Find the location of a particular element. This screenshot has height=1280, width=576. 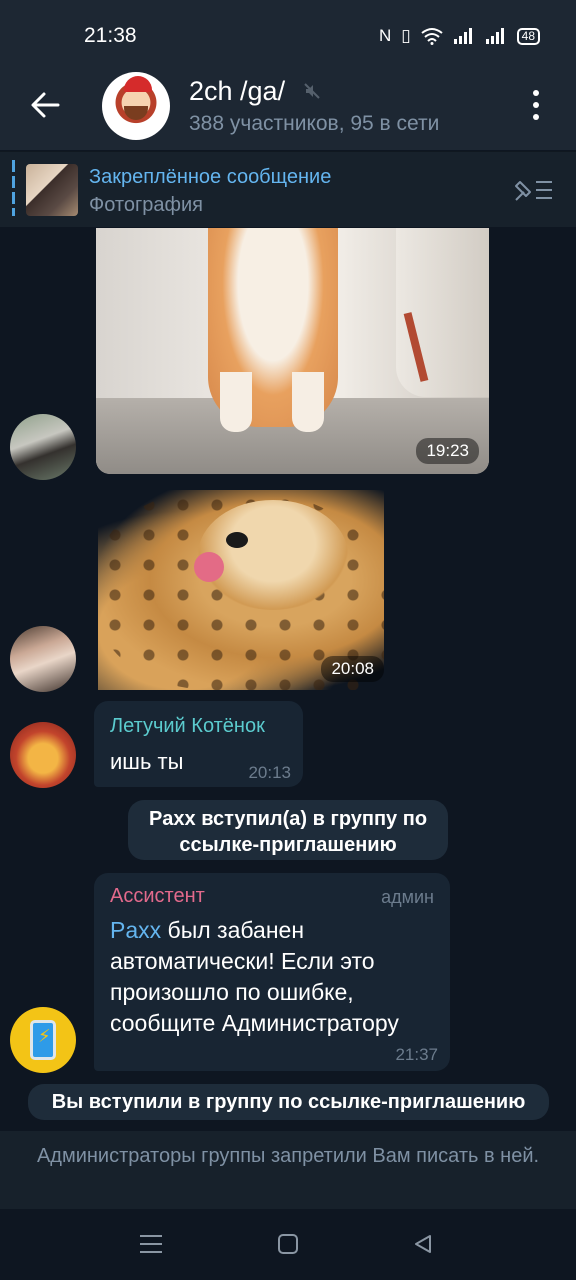

pinned-list-icon is located at coordinates (534, 190).